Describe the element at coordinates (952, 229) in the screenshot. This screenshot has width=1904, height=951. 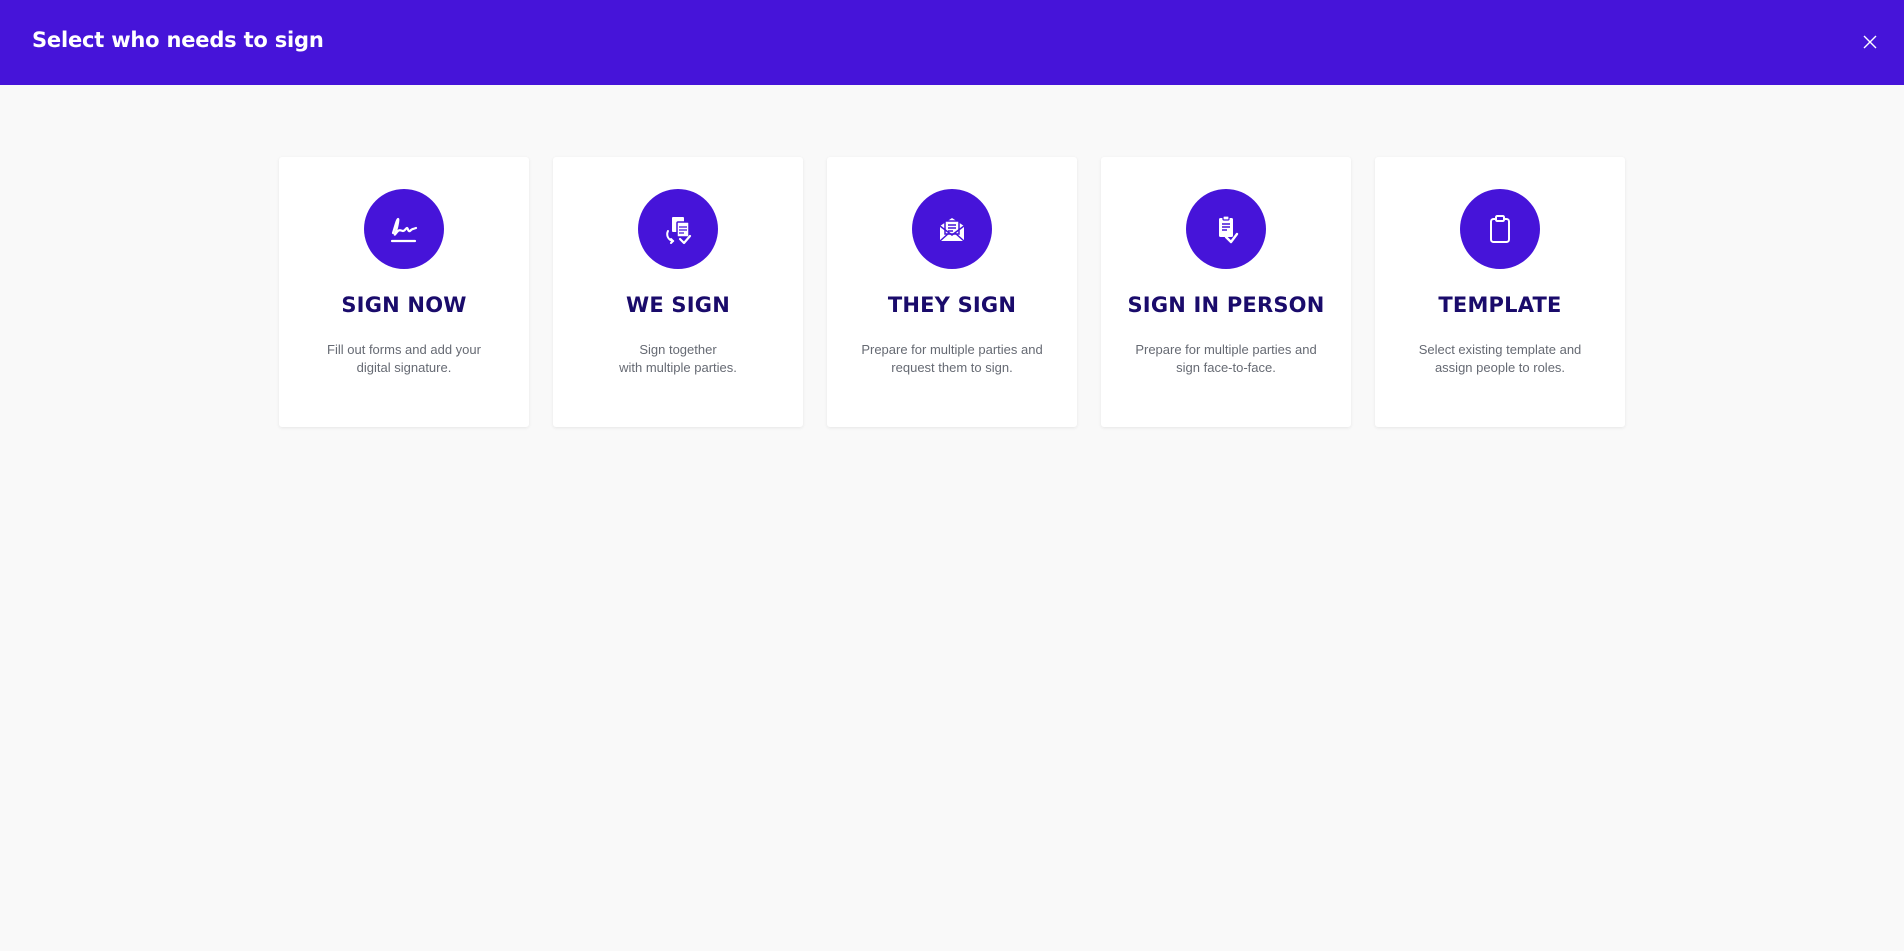
I see `envelope-open-icon` at that location.